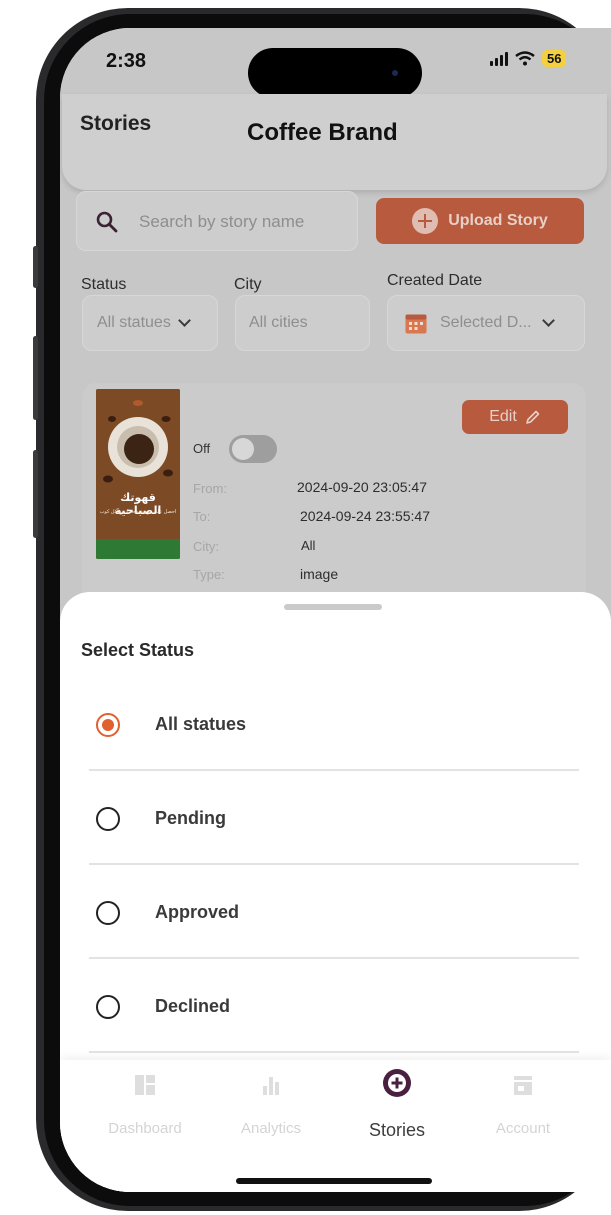 The height and width of the screenshot is (1215, 611). What do you see at coordinates (397, 1105) in the screenshot?
I see `nav-item-stories: Stories` at bounding box center [397, 1105].